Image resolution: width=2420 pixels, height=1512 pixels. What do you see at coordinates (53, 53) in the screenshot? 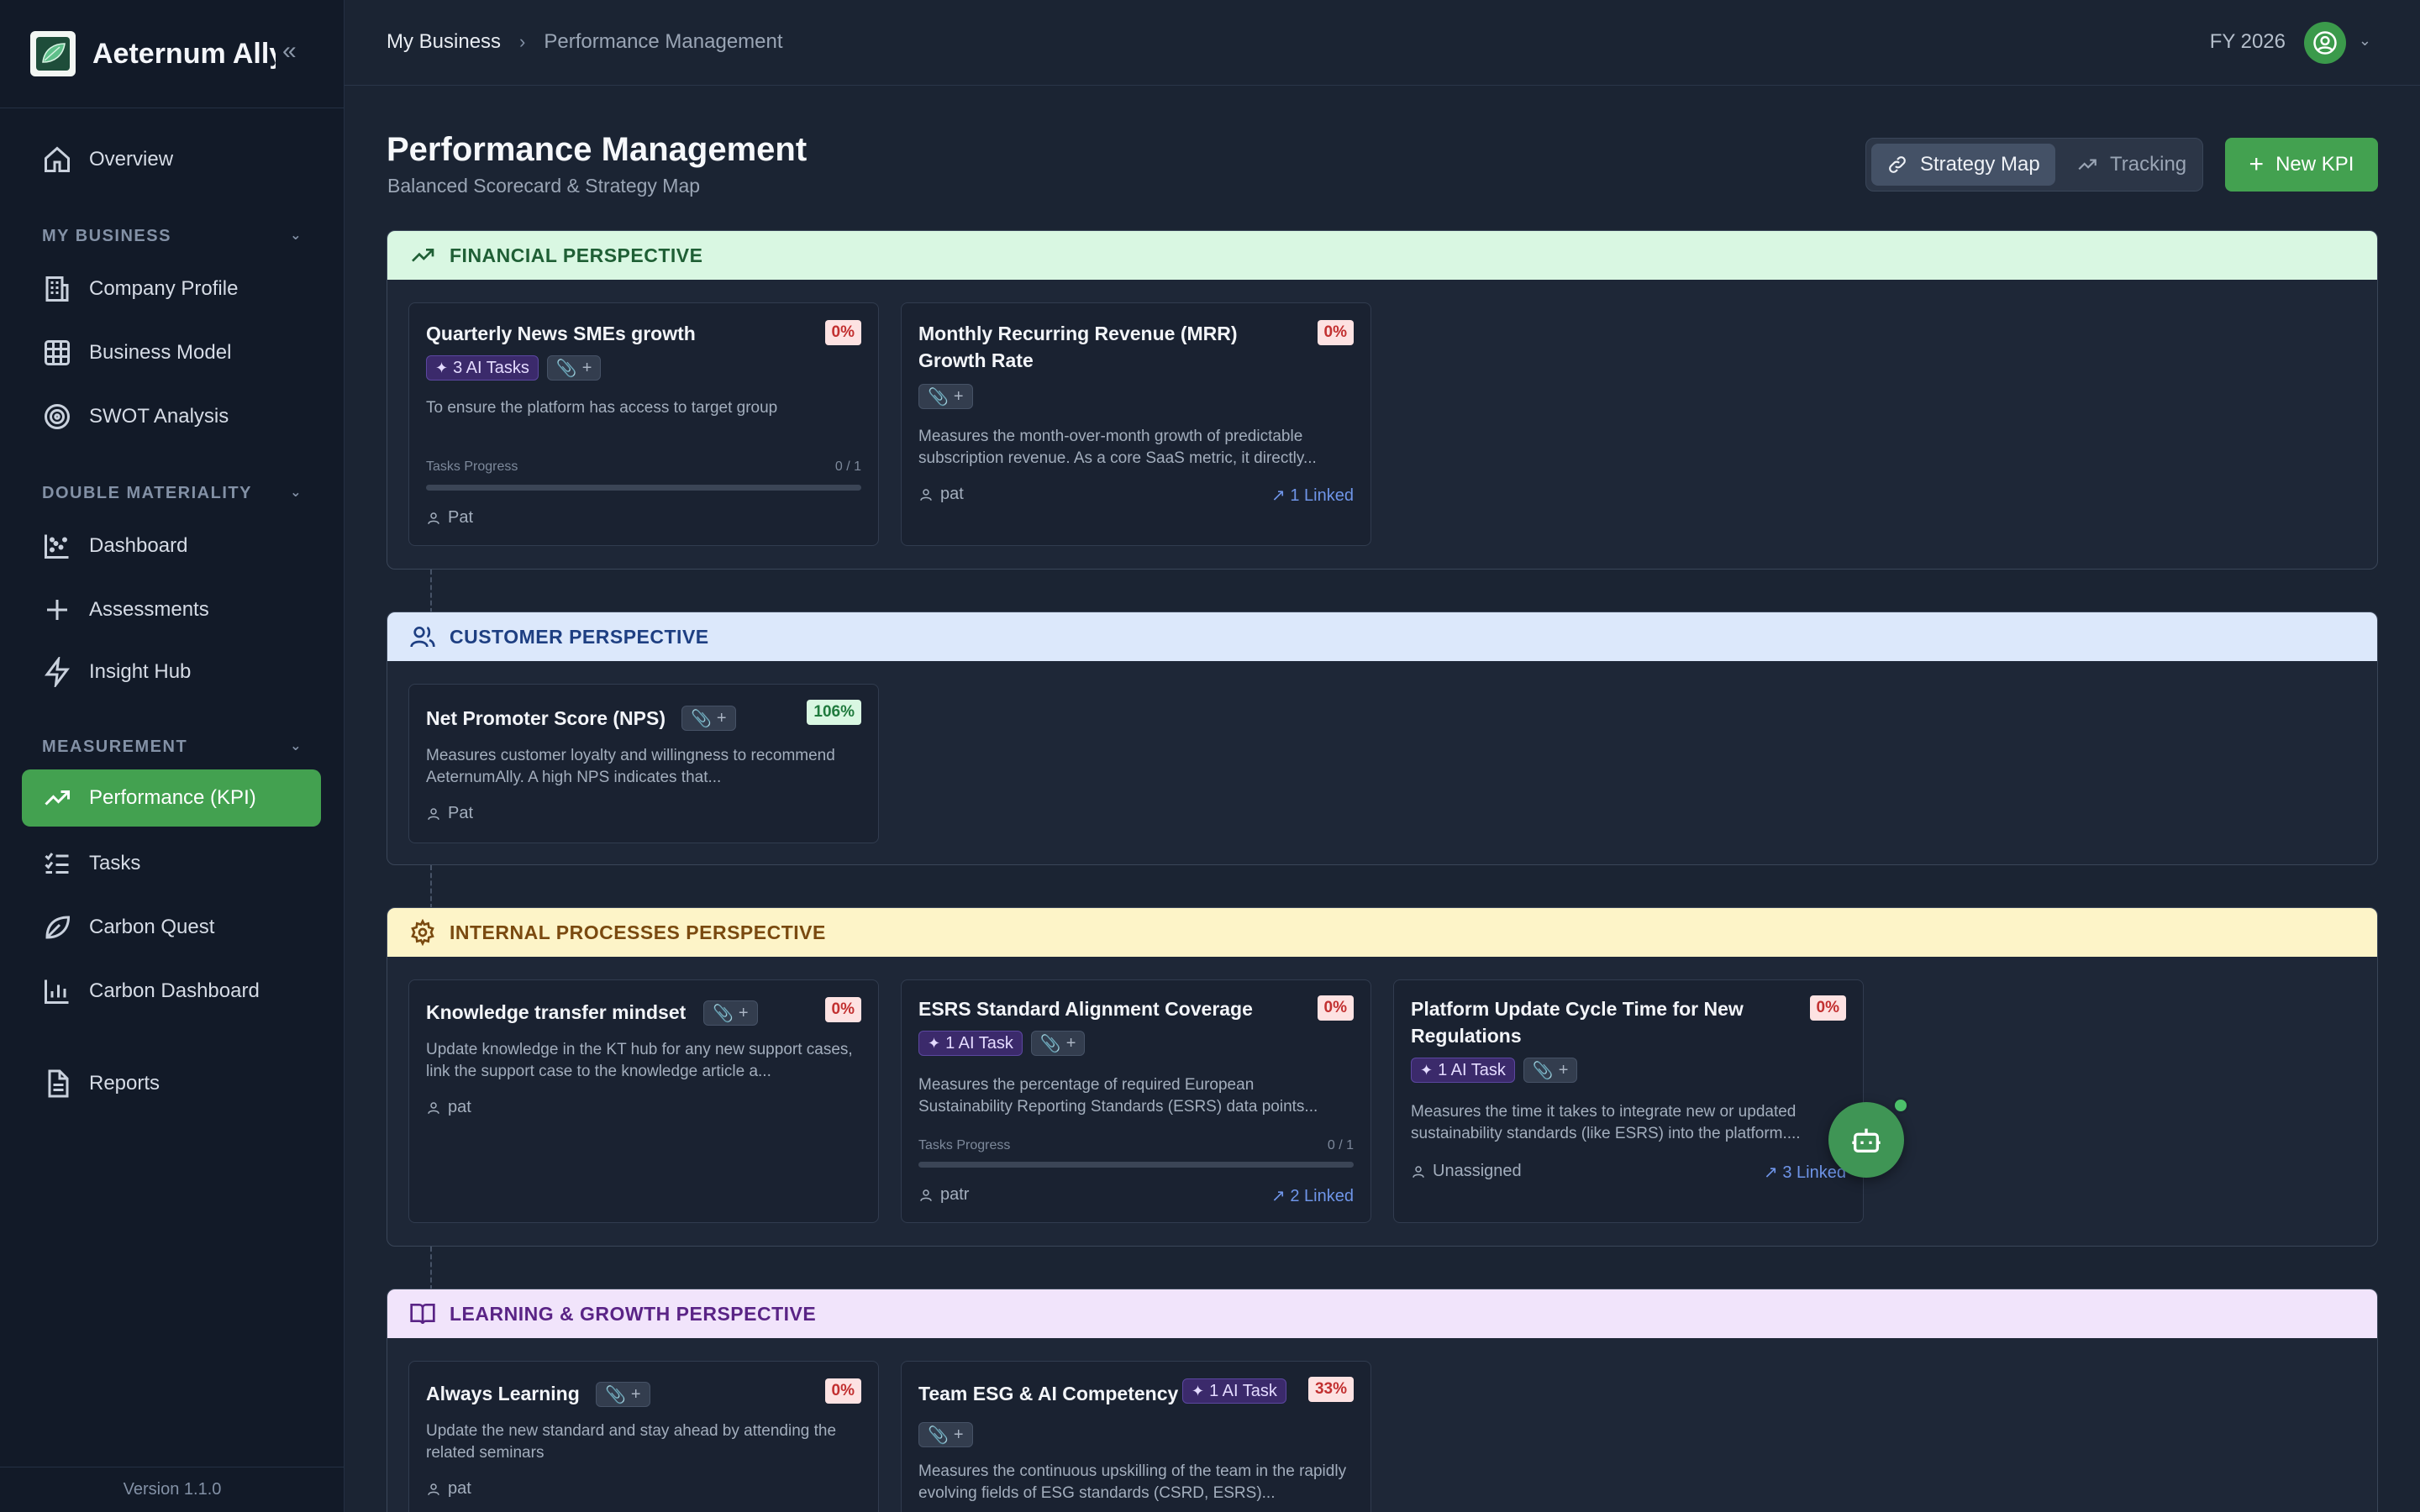
I see `brand-logo-icon` at bounding box center [53, 53].